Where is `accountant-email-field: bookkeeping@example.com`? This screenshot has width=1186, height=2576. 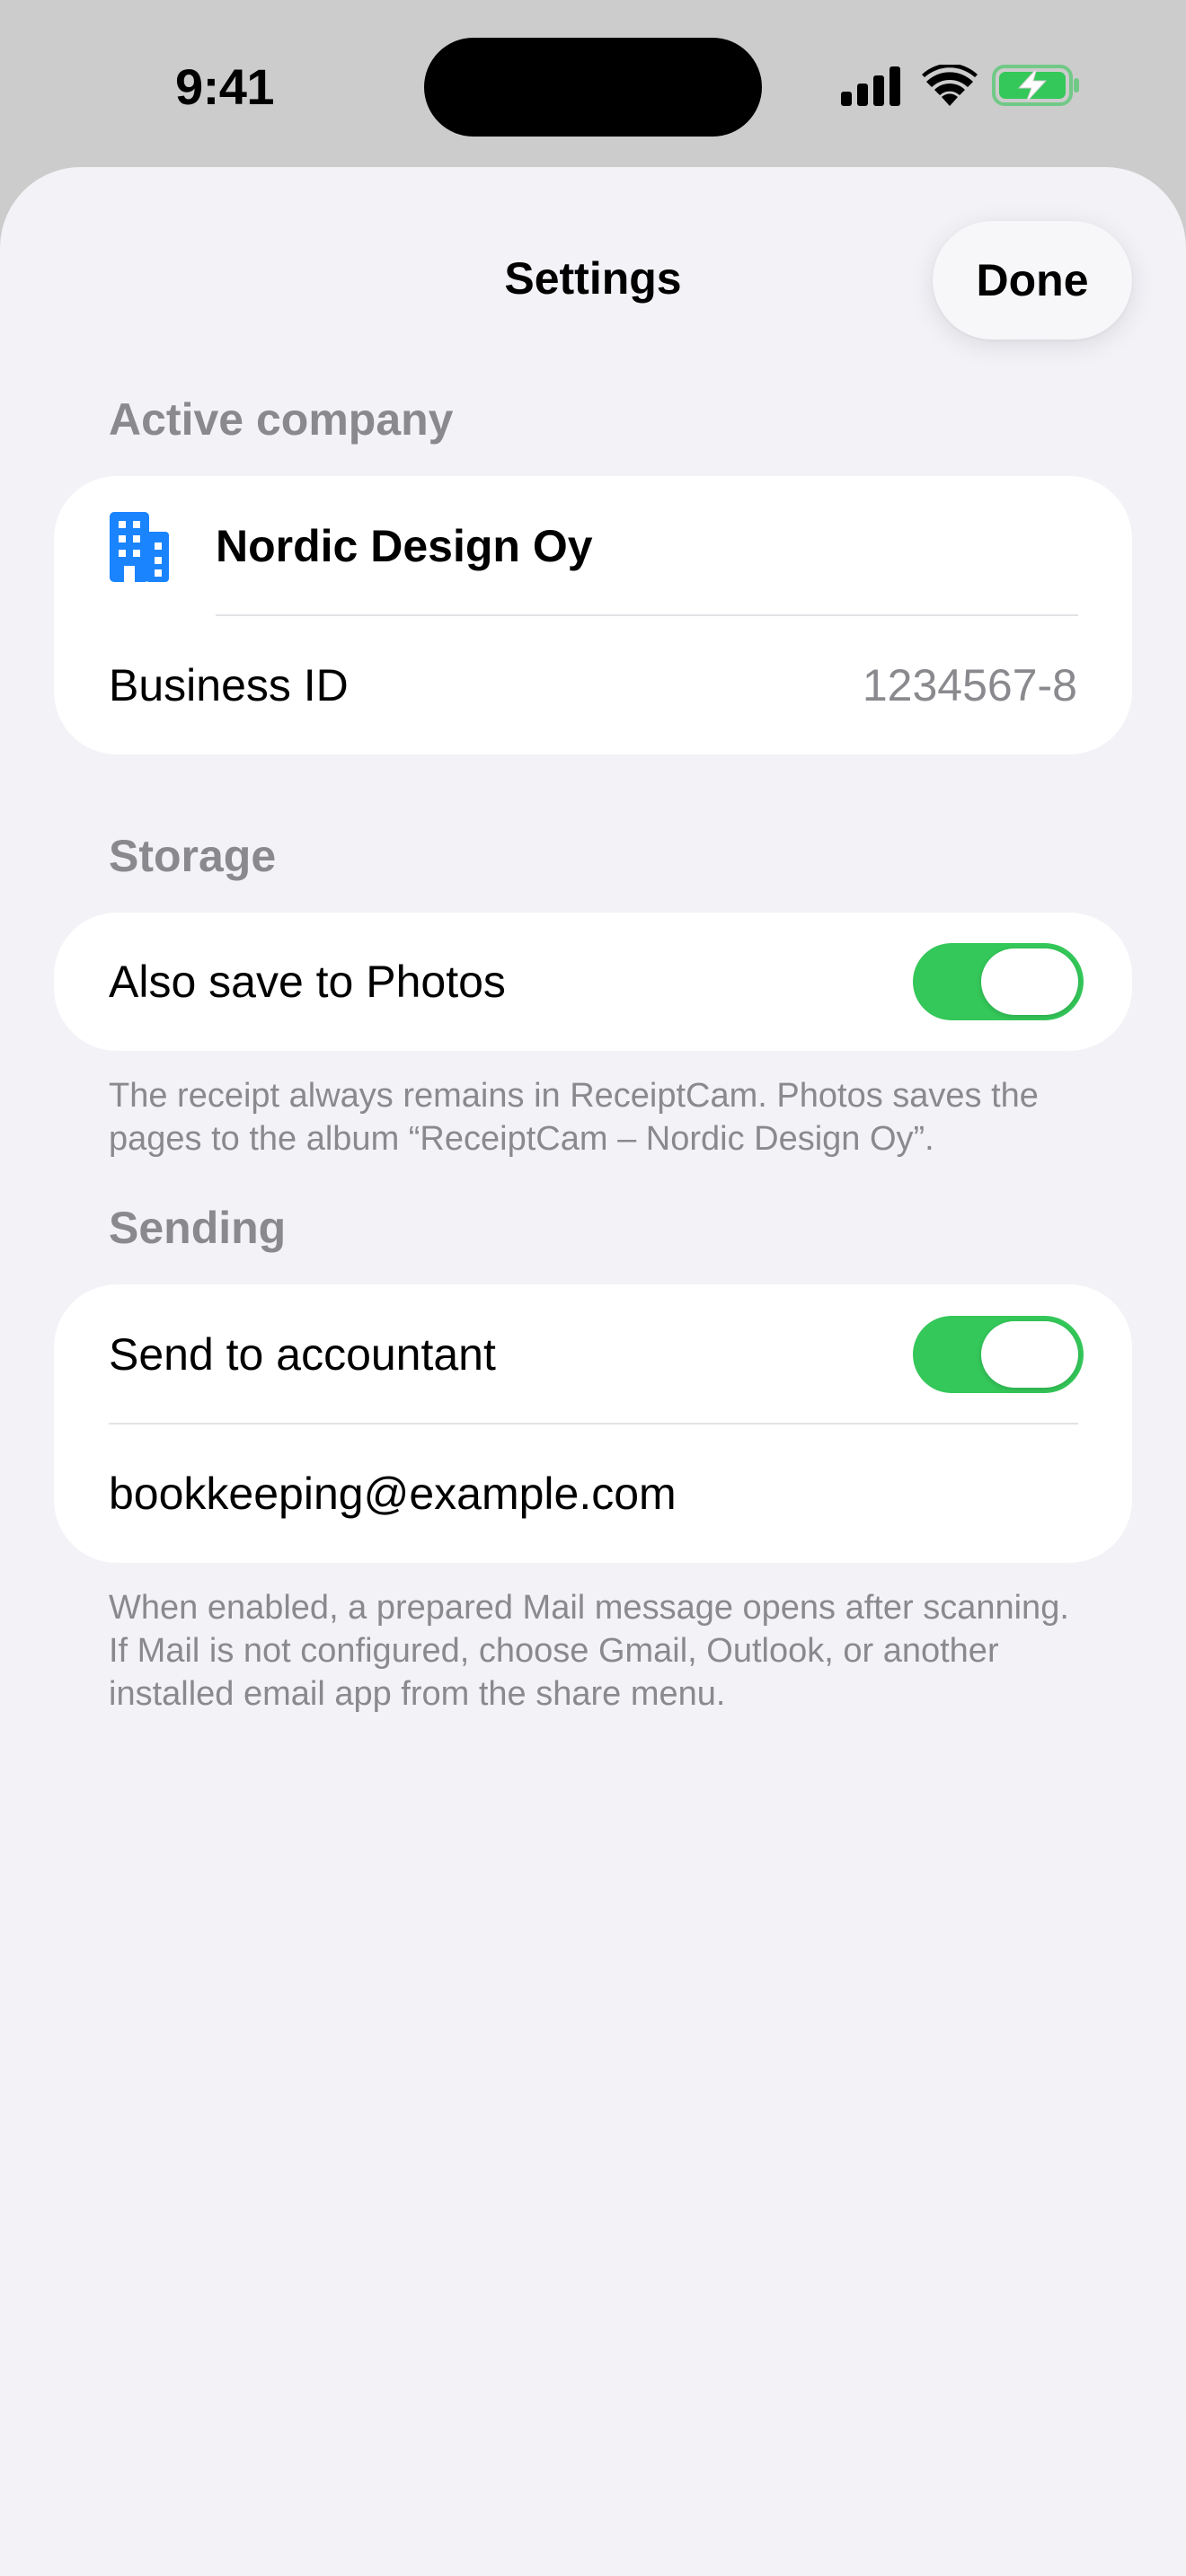
accountant-email-field: bookkeeping@example.com is located at coordinates (393, 1494).